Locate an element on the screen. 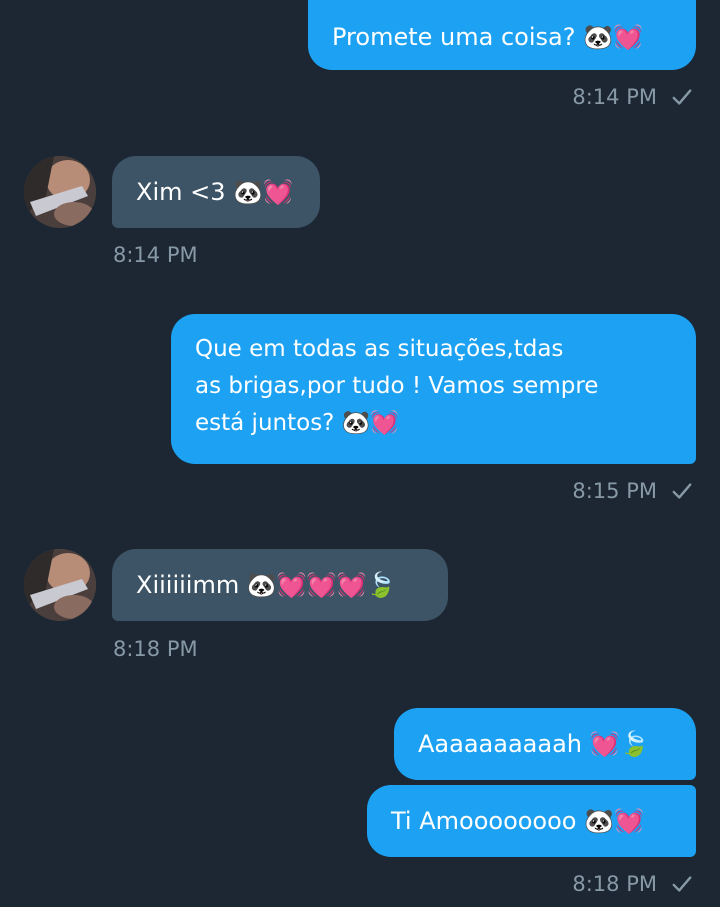 This screenshot has height=907, width=720. message-text: Xim <3 🐼💓 is located at coordinates (214, 192).